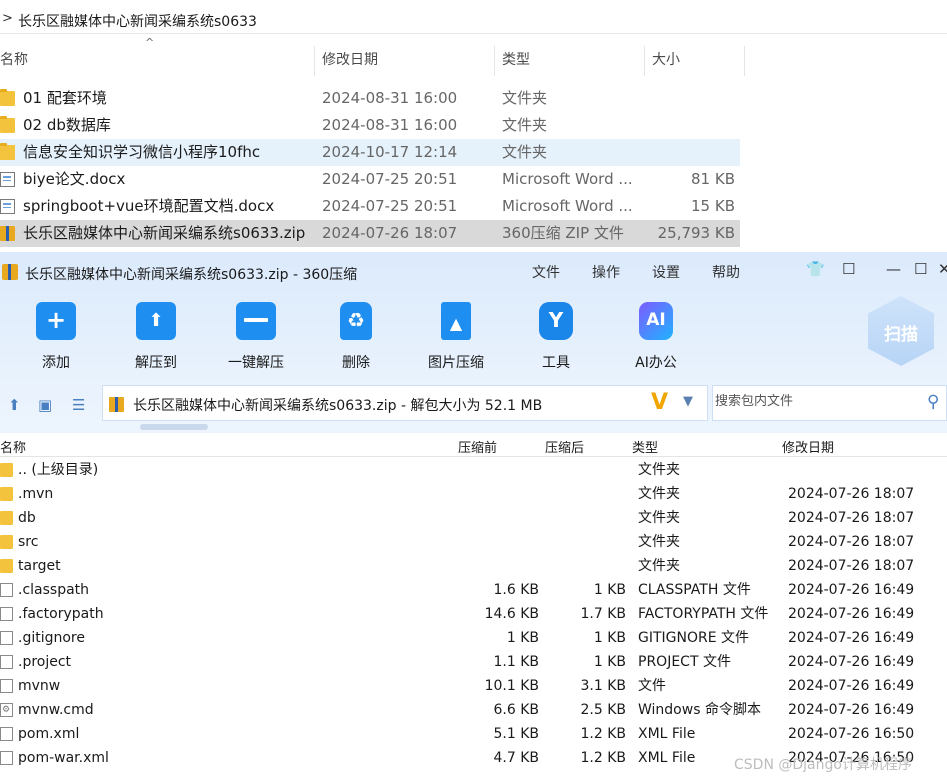  I want to click on file-name: 02 db数据库, so click(67, 125).